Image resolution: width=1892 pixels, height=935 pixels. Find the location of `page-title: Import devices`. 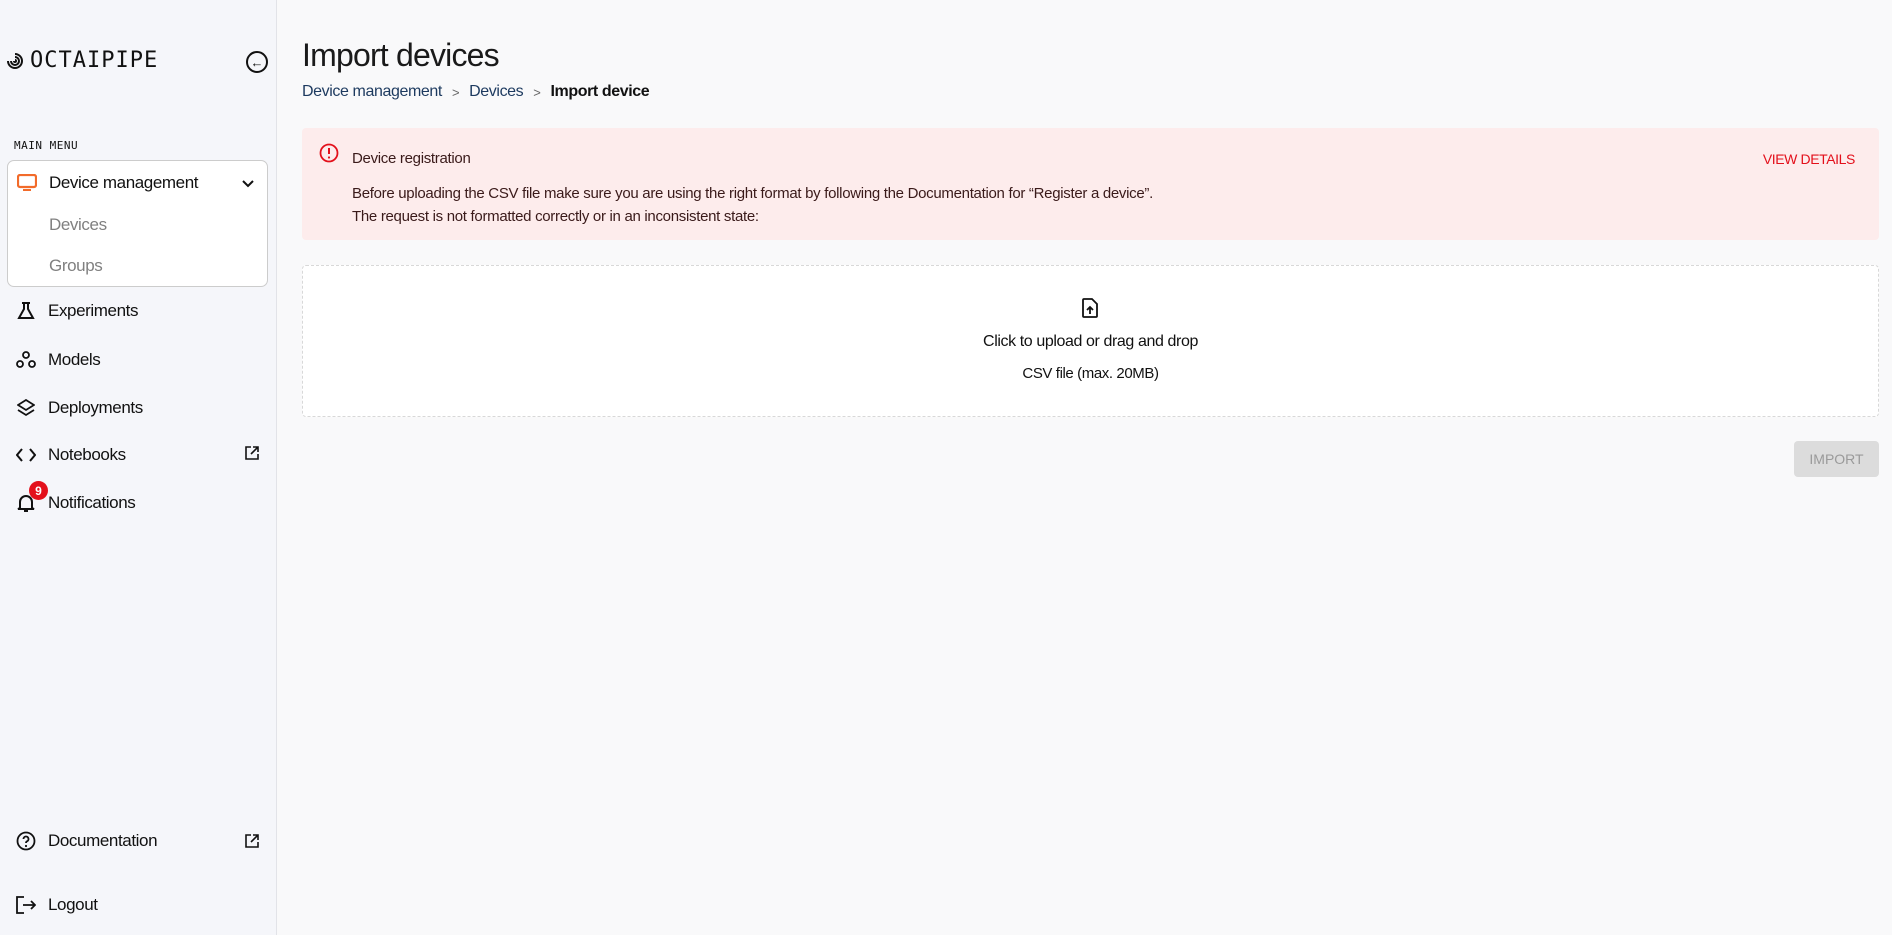

page-title: Import devices is located at coordinates (401, 55).